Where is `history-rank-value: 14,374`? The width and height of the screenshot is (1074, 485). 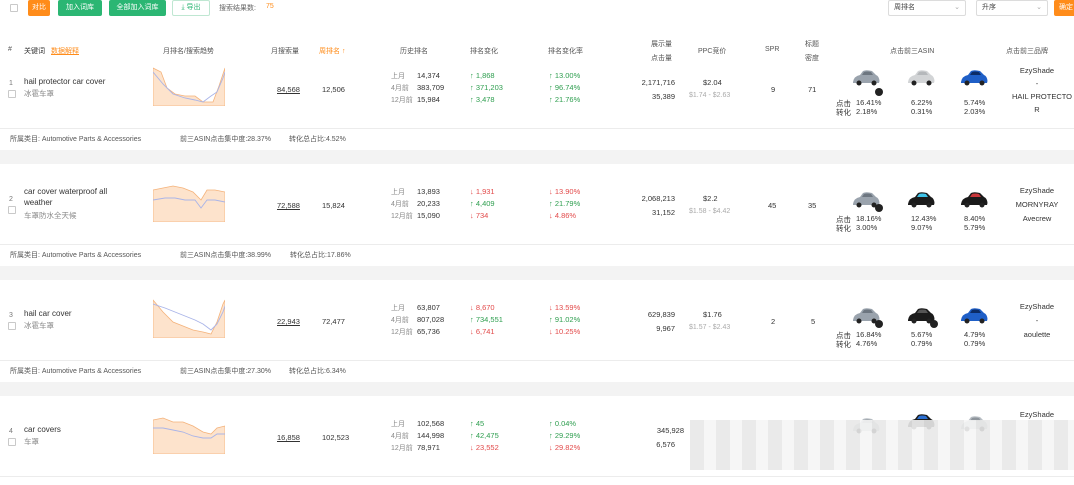 history-rank-value: 14,374 is located at coordinates (428, 75).